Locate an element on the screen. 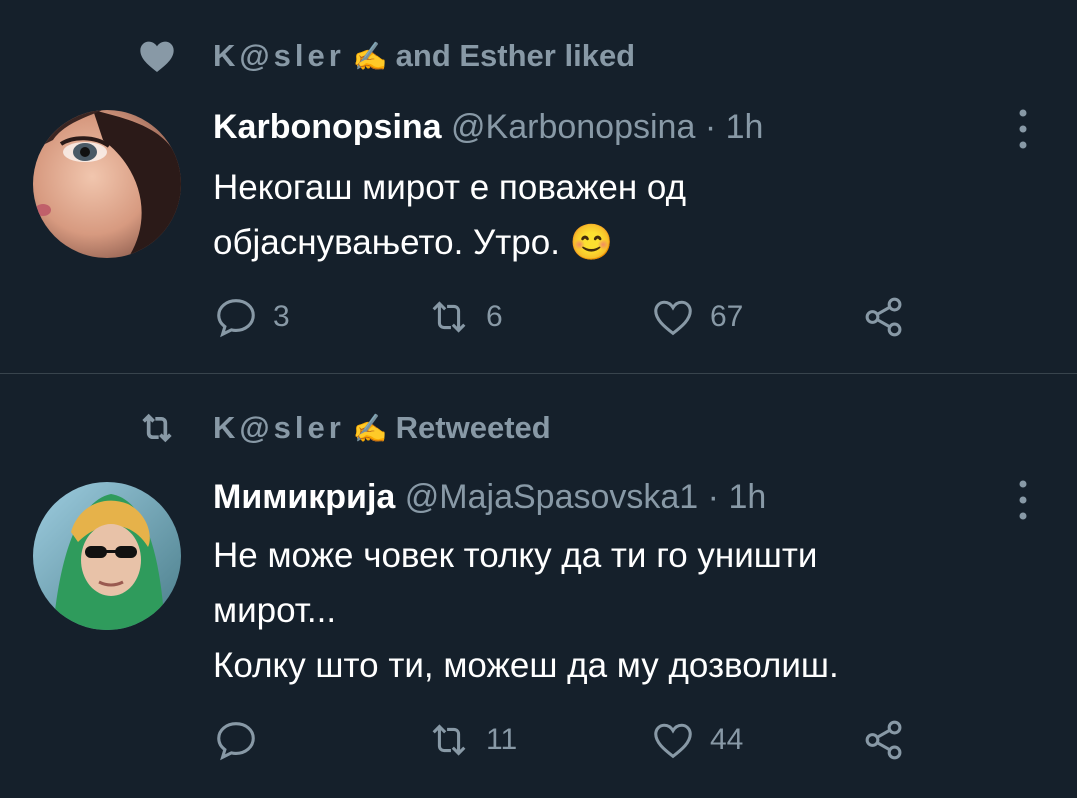 This screenshot has height=798, width=1077. tweet-header: Мимикрија @MajaSpasovska1 · 1h is located at coordinates (489, 497).